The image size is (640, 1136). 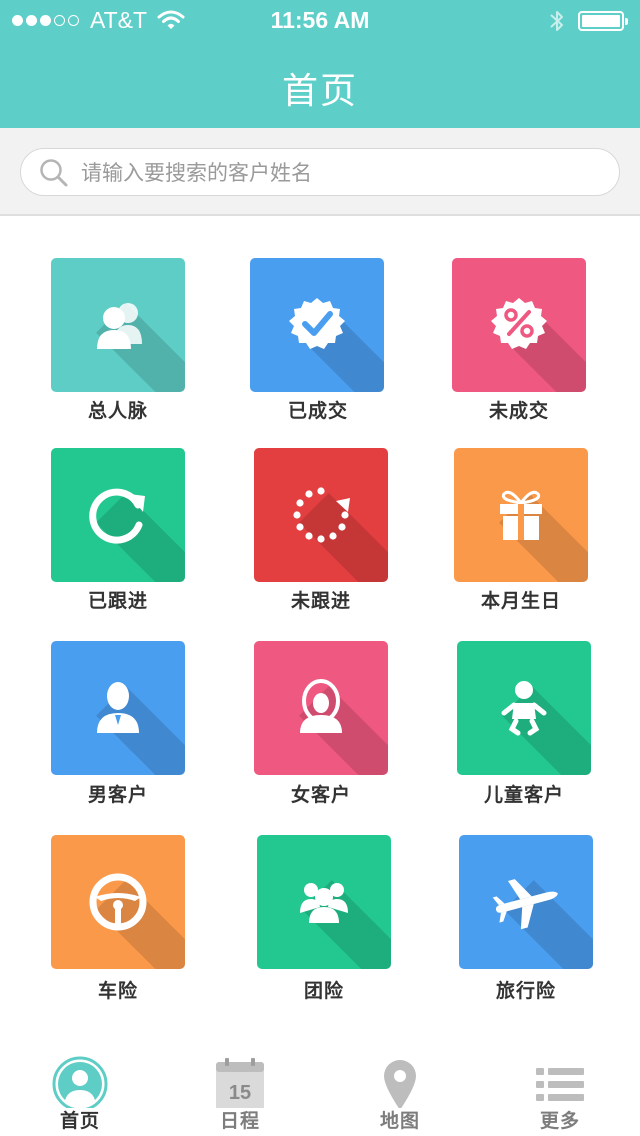 I want to click on list-icon, so click(x=560, y=1084).